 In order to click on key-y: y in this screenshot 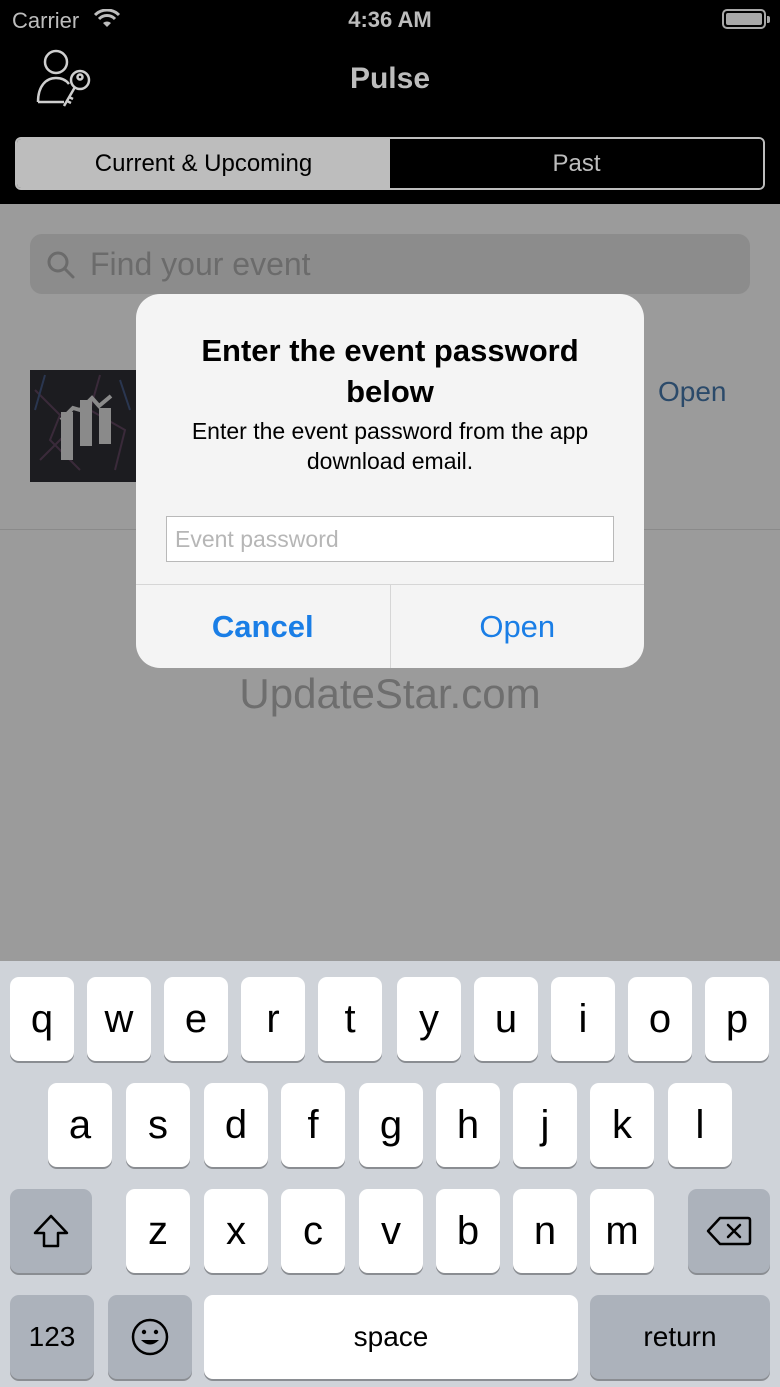, I will do `click(429, 1019)`.